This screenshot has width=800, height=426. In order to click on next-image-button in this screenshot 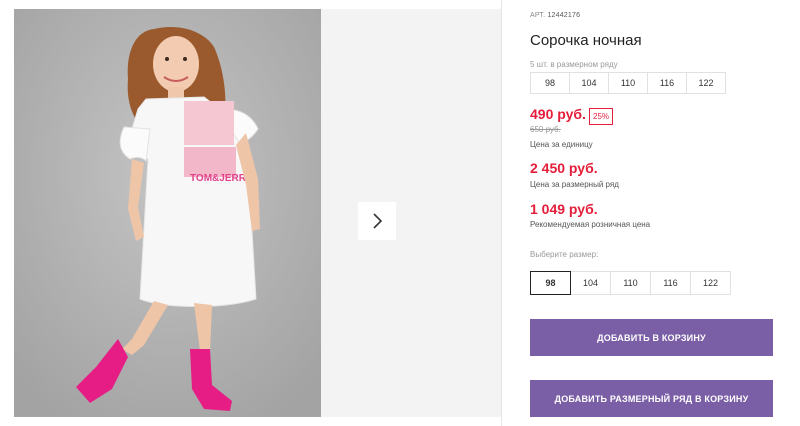, I will do `click(377, 221)`.